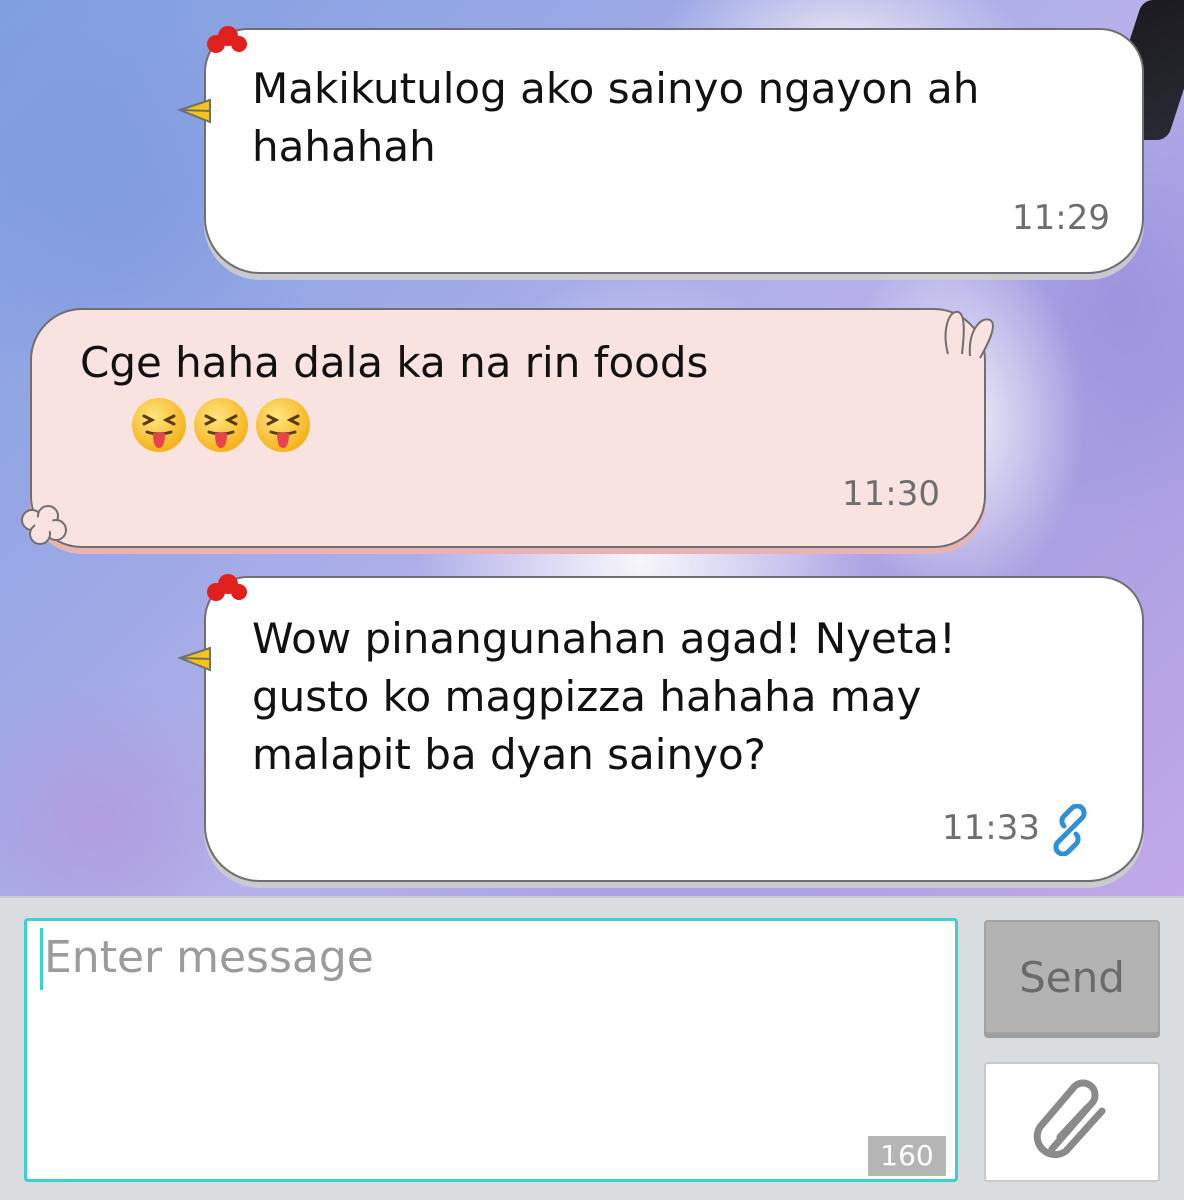  I want to click on link-icon, so click(1070, 830).